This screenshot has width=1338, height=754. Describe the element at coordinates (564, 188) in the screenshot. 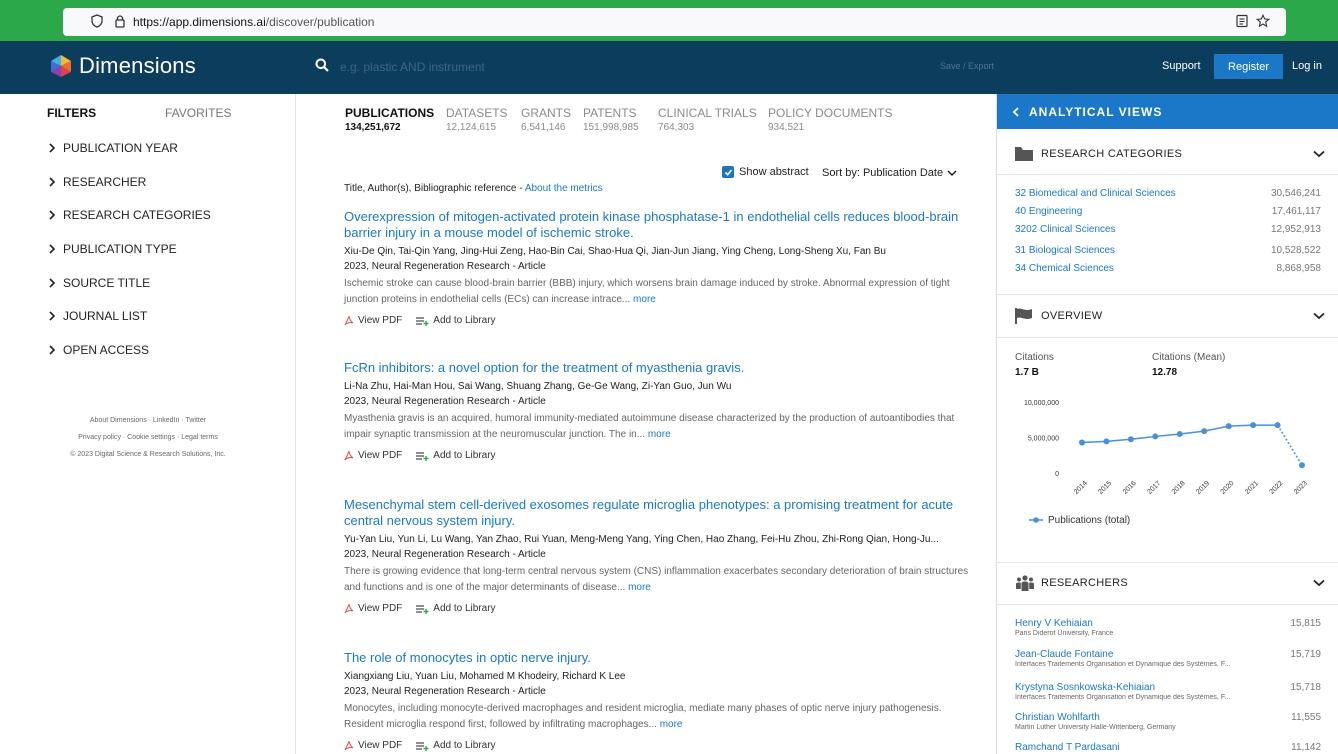

I see `about-metrics-link: About the metrics` at that location.